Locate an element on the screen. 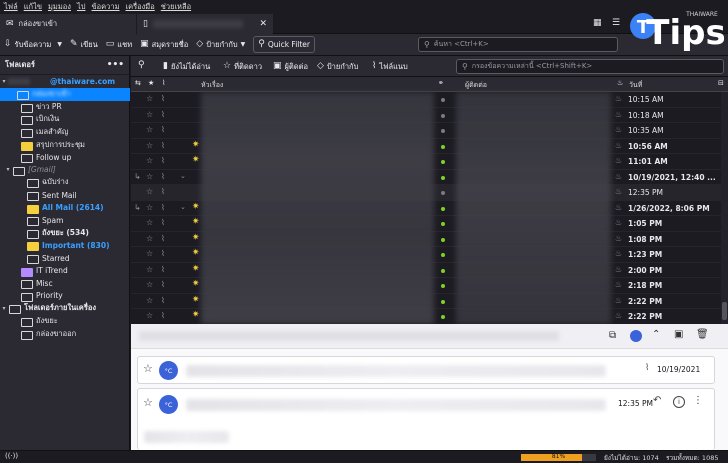 Image resolution: width=728 pixels, height=463 pixels. menu-message: ข้อความ is located at coordinates (106, 7).